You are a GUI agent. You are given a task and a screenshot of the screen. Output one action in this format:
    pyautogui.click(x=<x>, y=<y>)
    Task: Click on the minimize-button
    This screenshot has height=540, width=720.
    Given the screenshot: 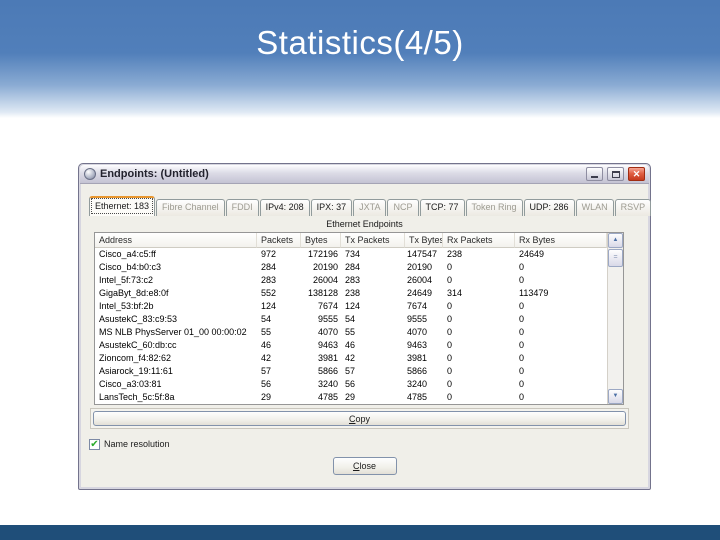 What is the action you would take?
    pyautogui.click(x=594, y=174)
    